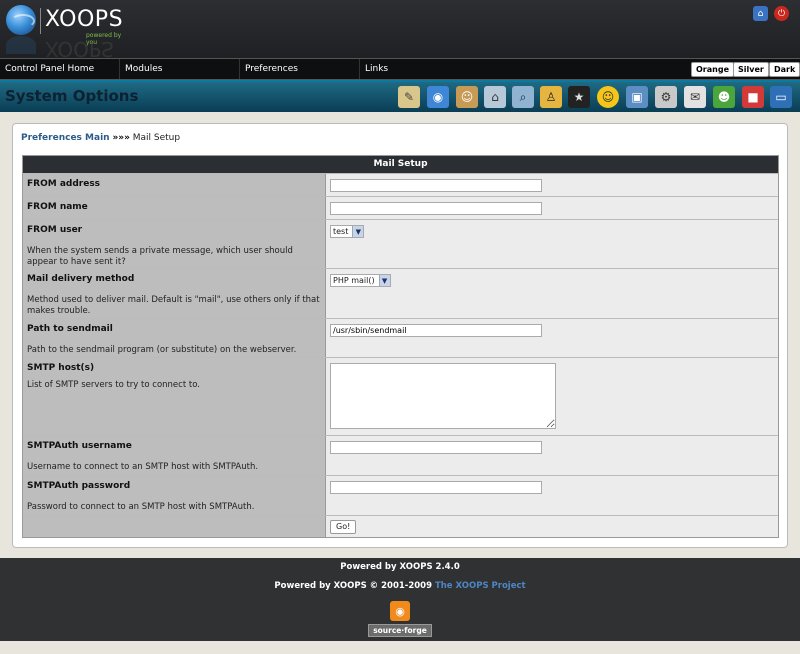  Describe the element at coordinates (156, 138) in the screenshot. I see `breadcrumb-current: Mail Setup` at that location.